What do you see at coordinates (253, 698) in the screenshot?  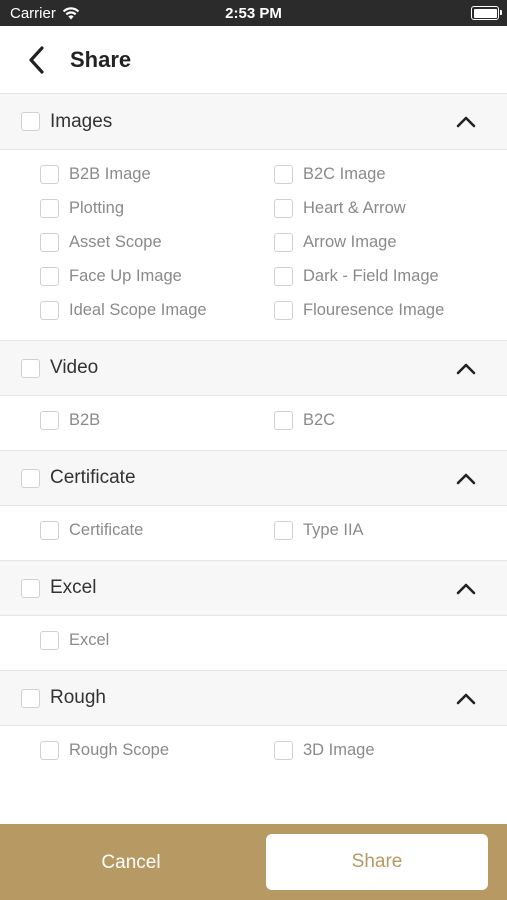 I see `section-header-rough: Rough` at bounding box center [253, 698].